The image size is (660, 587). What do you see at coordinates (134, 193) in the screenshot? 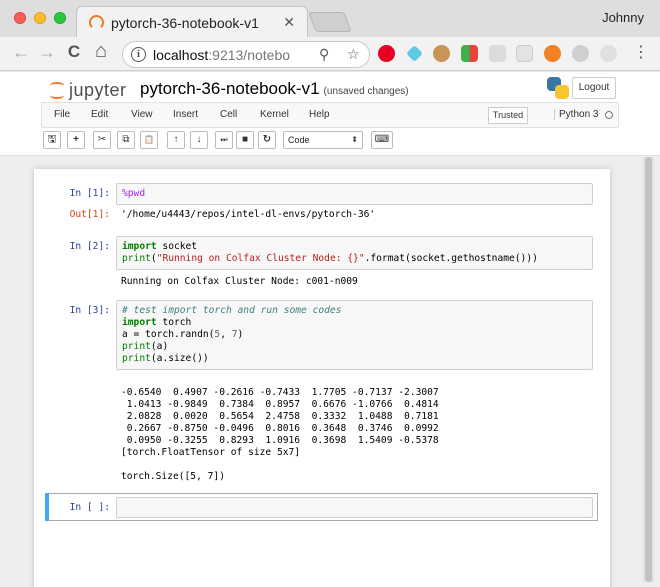
I see `cell-1-code: %pwd` at bounding box center [134, 193].